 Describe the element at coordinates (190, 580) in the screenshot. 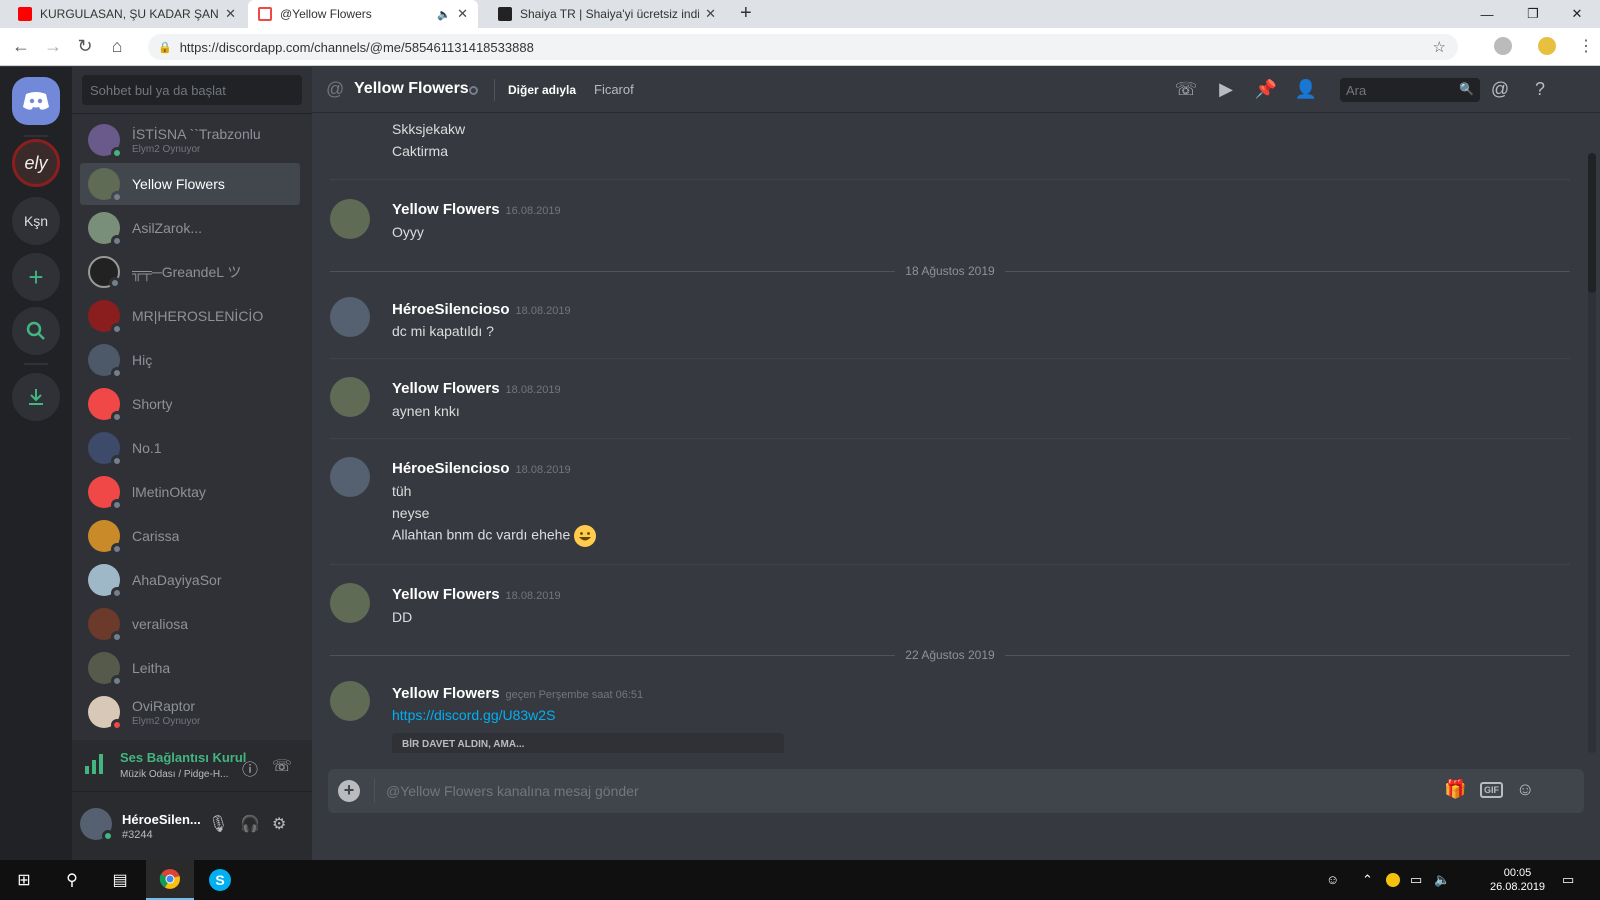

I see `dm-item: AhaDayiyaSor` at that location.